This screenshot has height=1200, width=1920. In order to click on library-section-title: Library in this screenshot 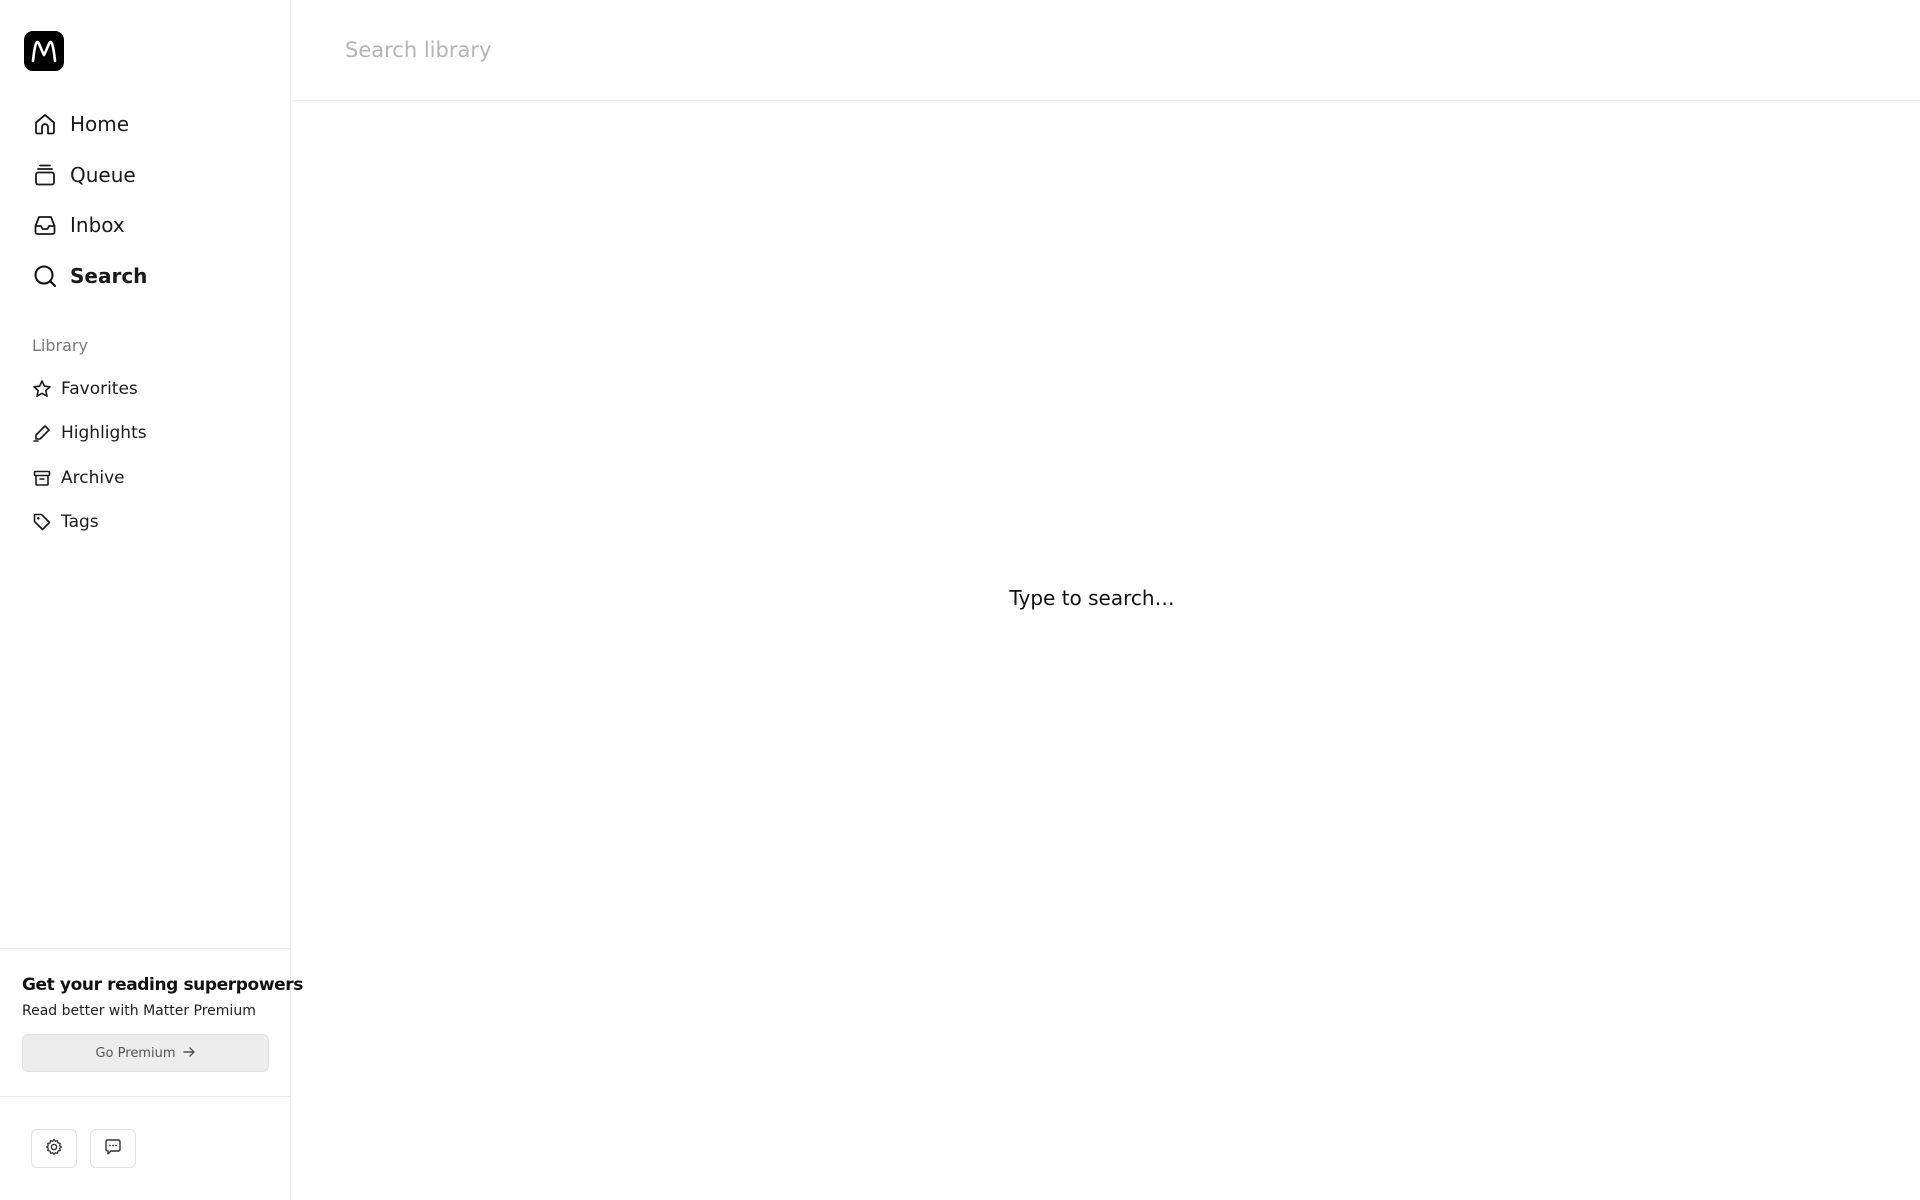, I will do `click(60, 345)`.